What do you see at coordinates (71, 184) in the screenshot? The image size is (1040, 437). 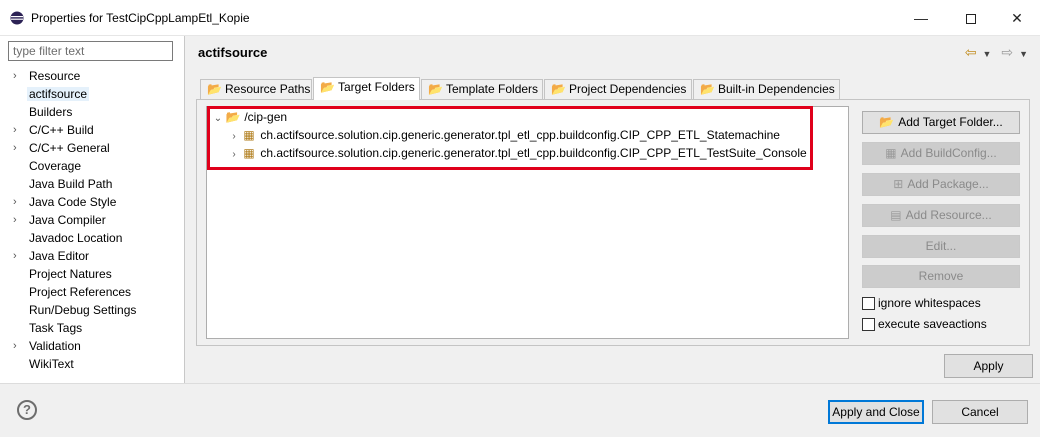 I see `nav-item-label: Java Build Path` at bounding box center [71, 184].